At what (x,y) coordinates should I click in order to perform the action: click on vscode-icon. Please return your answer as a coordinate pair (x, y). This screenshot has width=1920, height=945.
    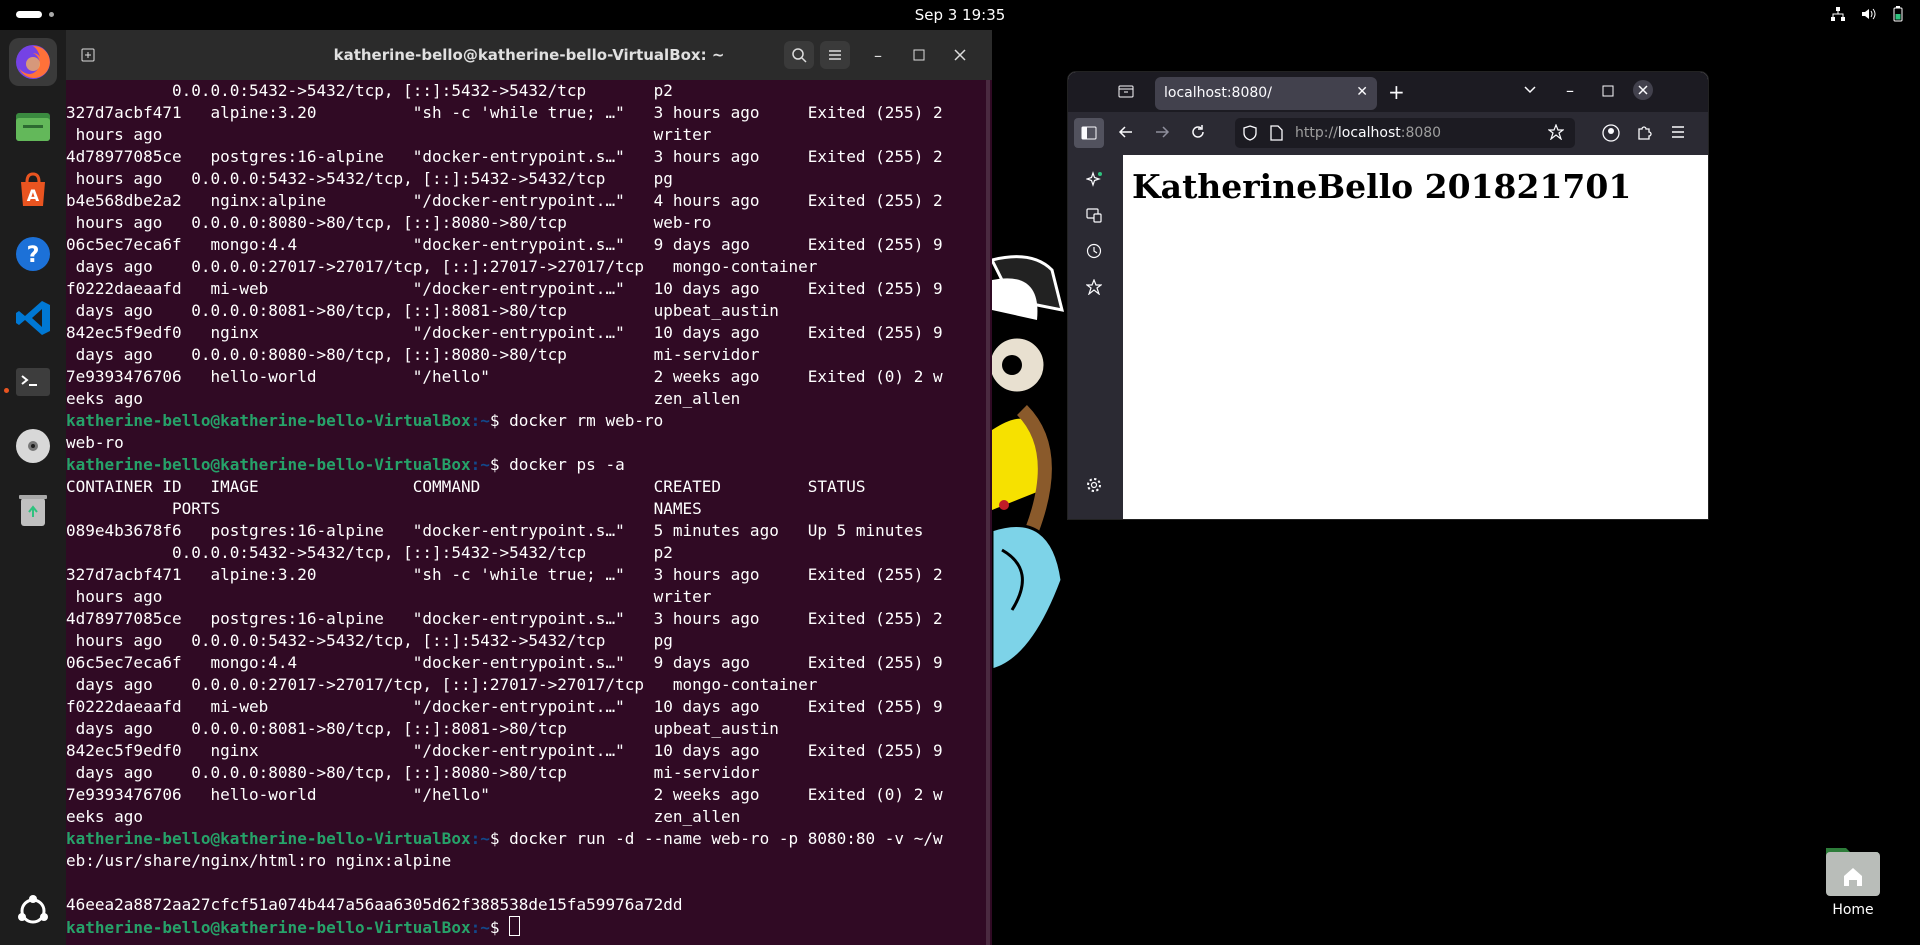
    Looking at the image, I should click on (33, 318).